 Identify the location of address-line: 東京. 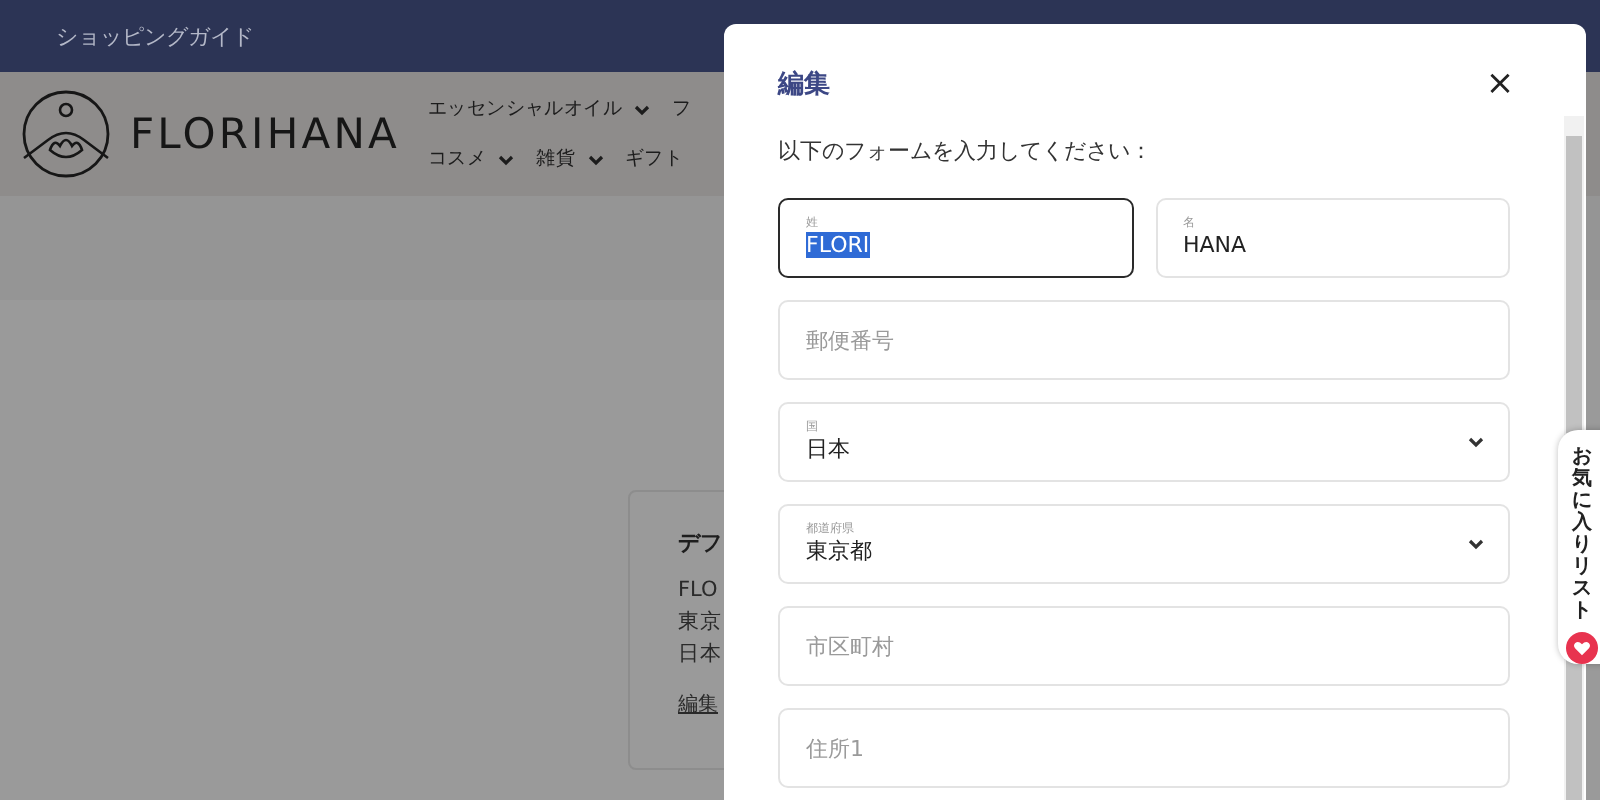
(701, 623).